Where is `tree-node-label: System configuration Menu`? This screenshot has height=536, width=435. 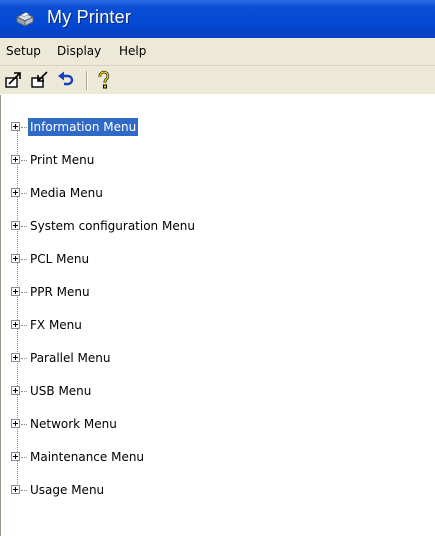 tree-node-label: System configuration Menu is located at coordinates (112, 226).